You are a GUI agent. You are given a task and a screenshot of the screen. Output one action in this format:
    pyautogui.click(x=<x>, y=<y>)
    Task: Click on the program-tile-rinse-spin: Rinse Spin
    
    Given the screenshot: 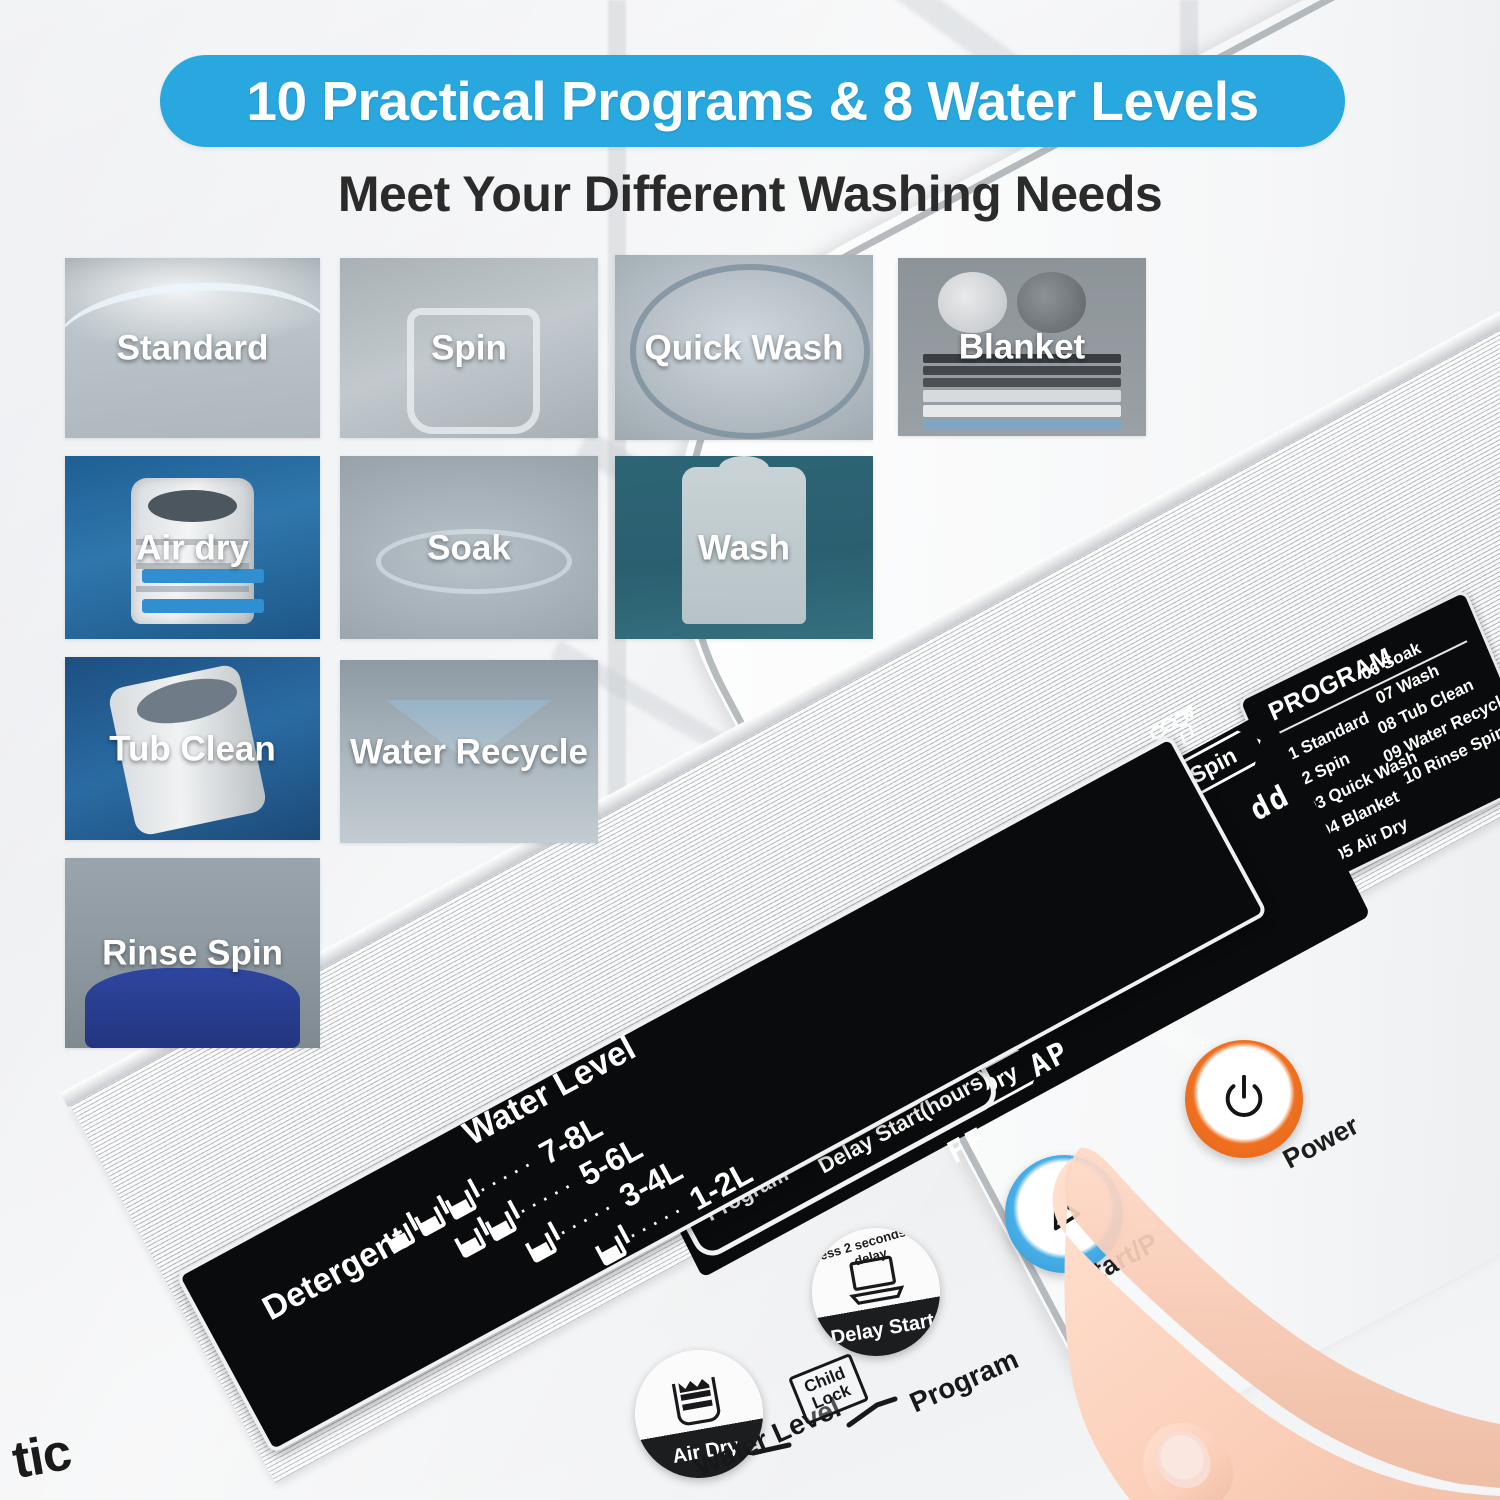 What is the action you would take?
    pyautogui.click(x=192, y=953)
    